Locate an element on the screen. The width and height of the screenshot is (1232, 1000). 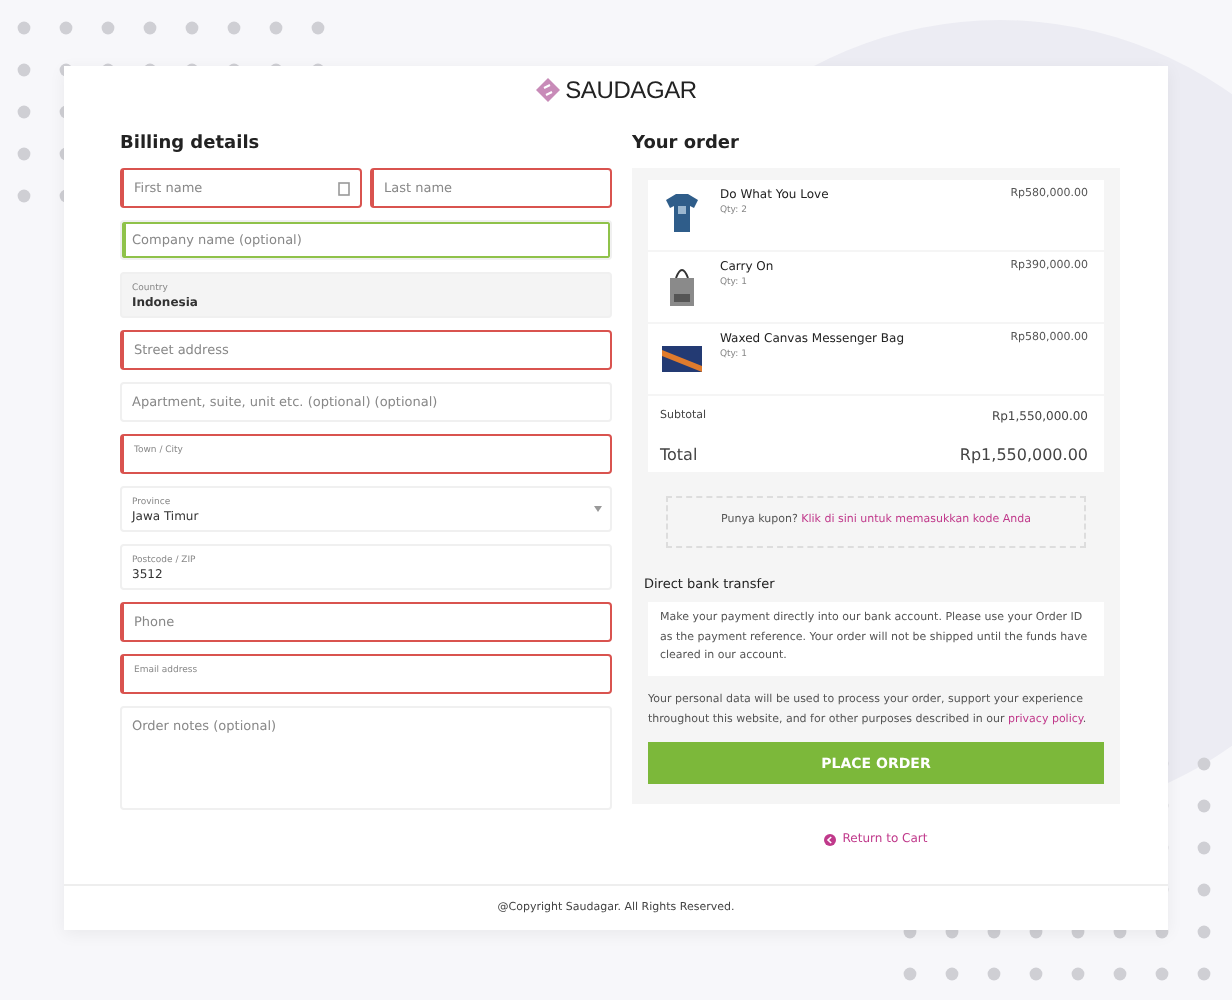
logo-icon is located at coordinates (547, 90).